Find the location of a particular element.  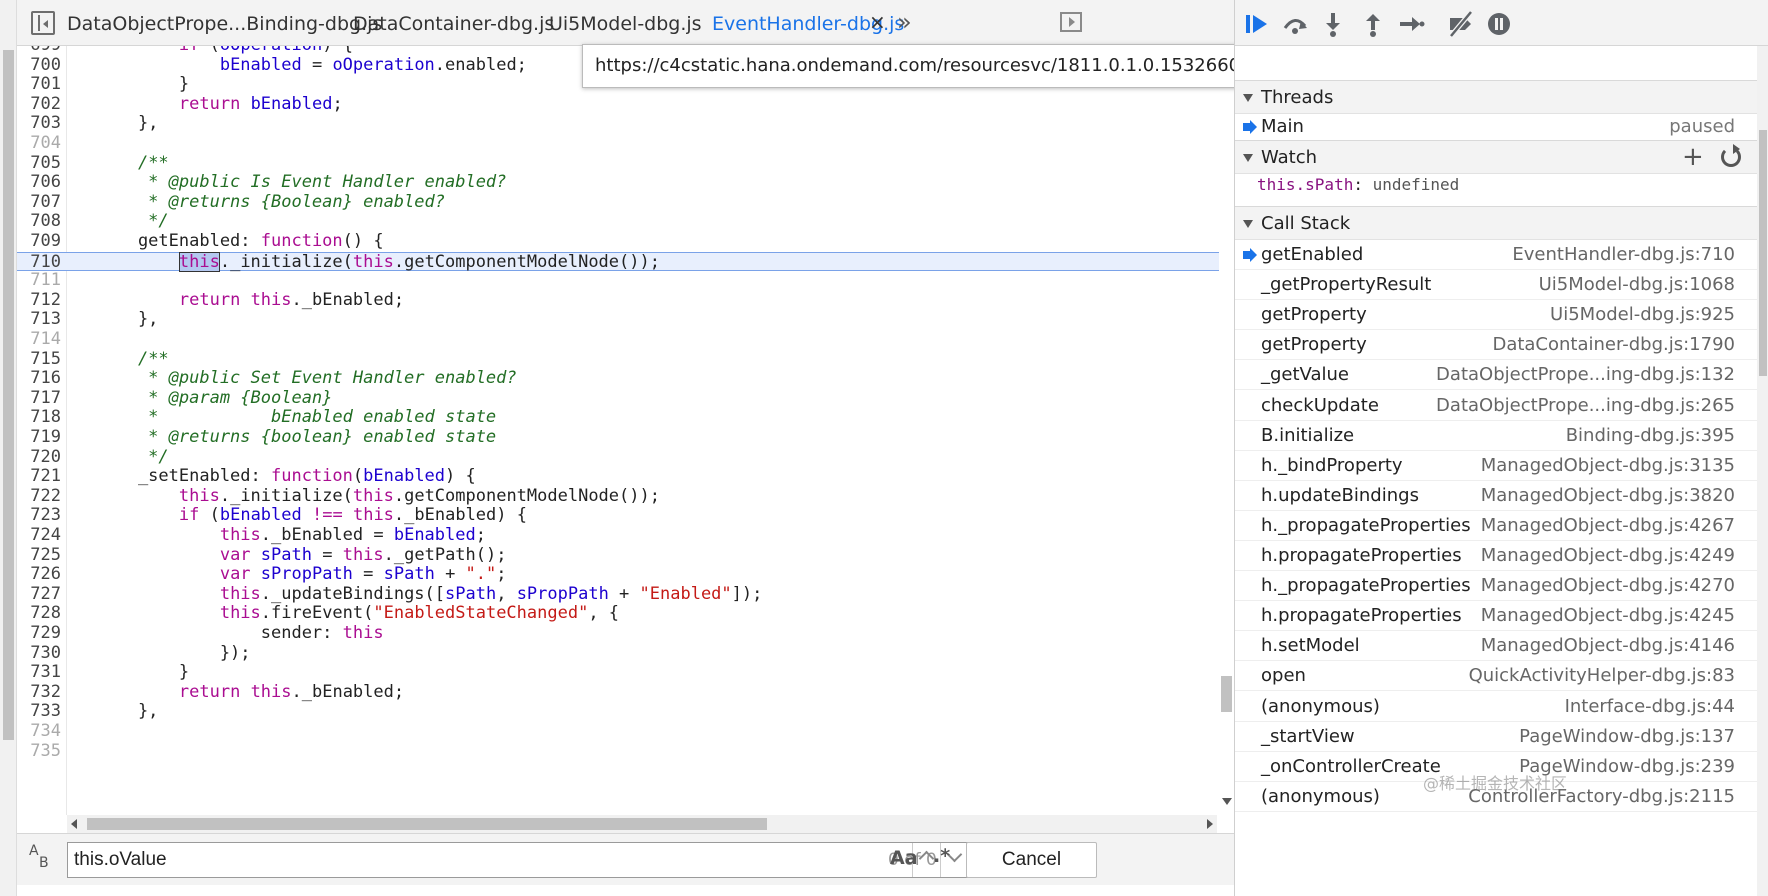

deactivate-breakpoints-icon is located at coordinates (1461, 24).